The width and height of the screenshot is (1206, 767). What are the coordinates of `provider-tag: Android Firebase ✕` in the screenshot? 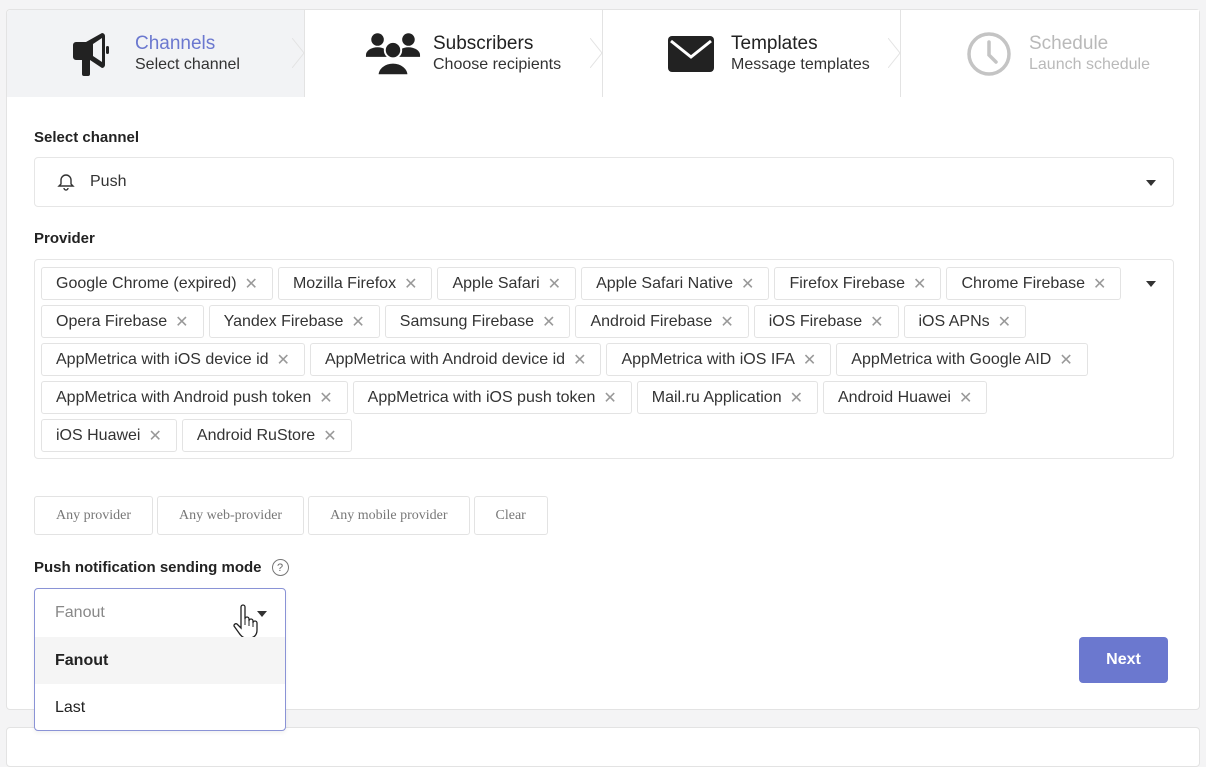 It's located at (662, 321).